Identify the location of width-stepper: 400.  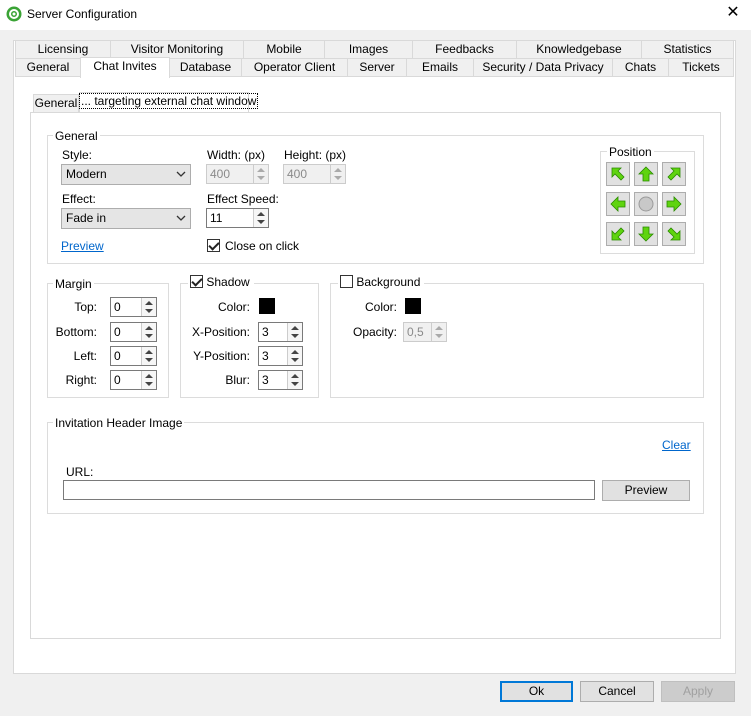
(237, 174).